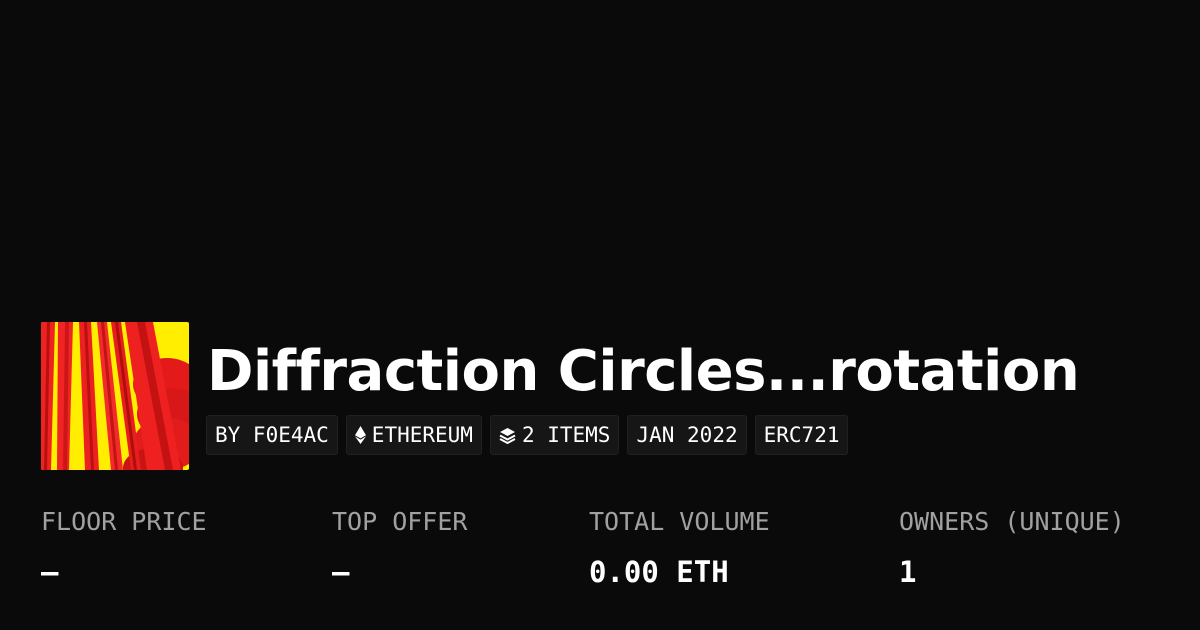 The width and height of the screenshot is (1200, 630). I want to click on total-volume-stat: TOTAL VOLUME 0.00 ETH, so click(679, 547).